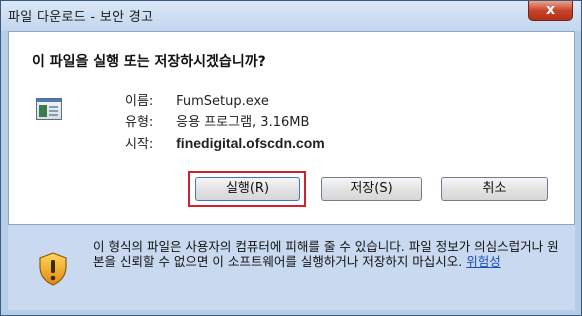  What do you see at coordinates (49, 109) in the screenshot?
I see `app-file-icon` at bounding box center [49, 109].